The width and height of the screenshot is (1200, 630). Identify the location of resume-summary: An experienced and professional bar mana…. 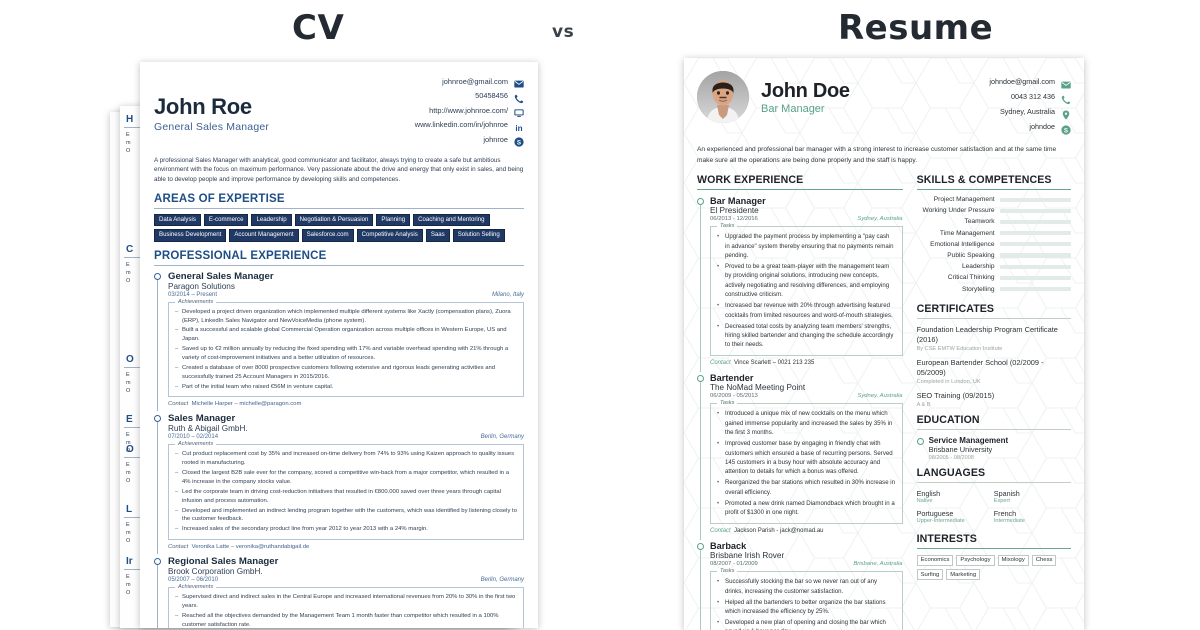
(877, 155).